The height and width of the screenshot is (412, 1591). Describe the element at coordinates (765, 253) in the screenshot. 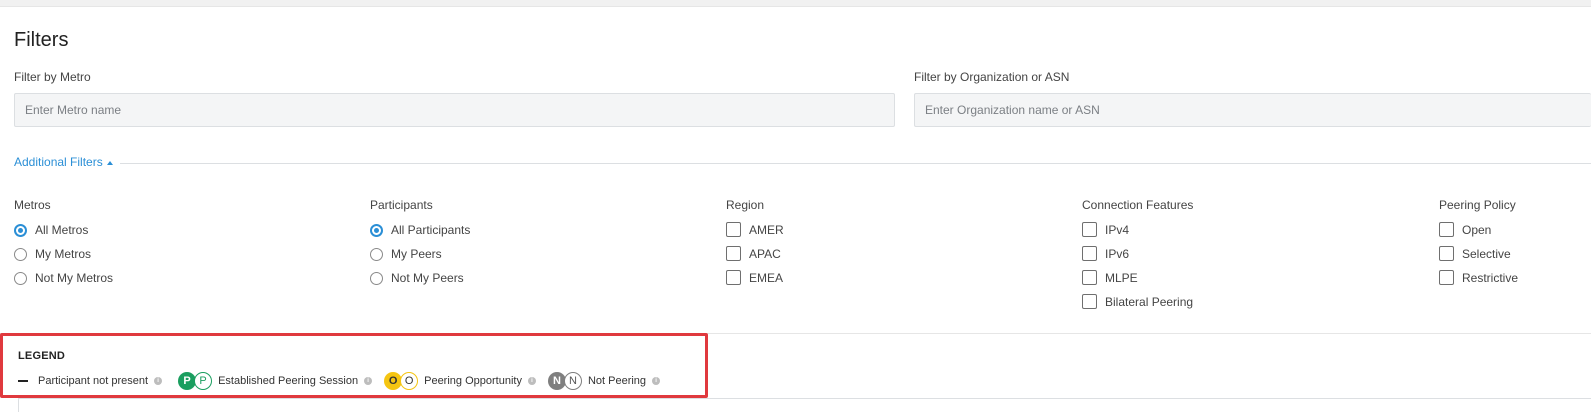

I see `option-label: APAC` at that location.